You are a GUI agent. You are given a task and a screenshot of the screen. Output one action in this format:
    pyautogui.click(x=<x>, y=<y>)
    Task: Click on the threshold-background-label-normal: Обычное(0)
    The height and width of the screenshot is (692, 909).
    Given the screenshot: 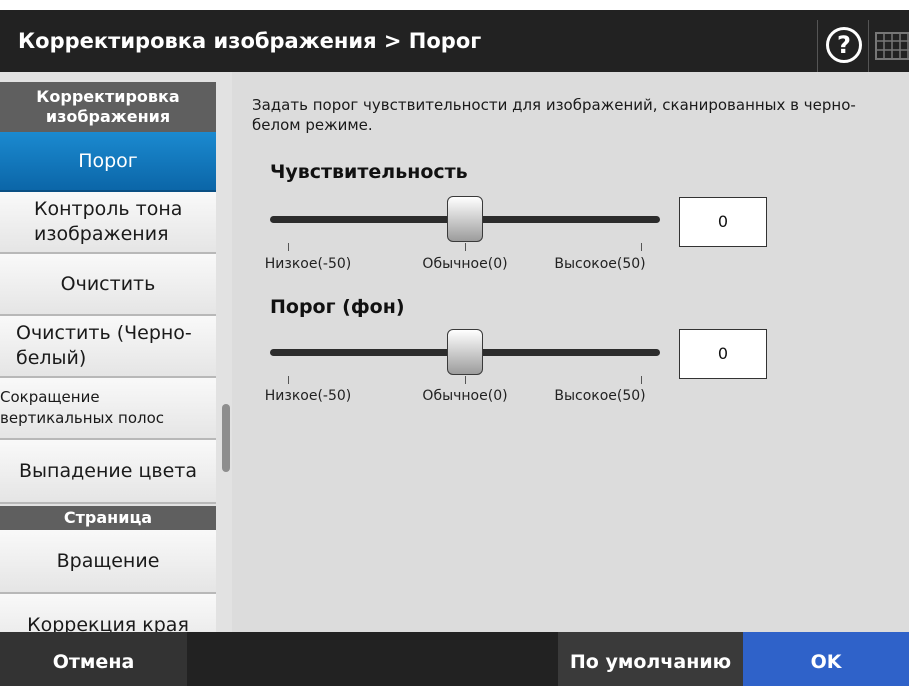 What is the action you would take?
    pyautogui.click(x=465, y=396)
    